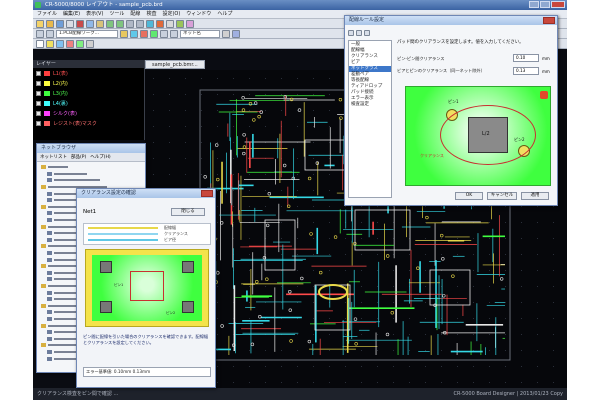 The image size is (600, 400). Describe the element at coordinates (171, 14) in the screenshot. I see `menu-settings: 設定(O)` at that location.